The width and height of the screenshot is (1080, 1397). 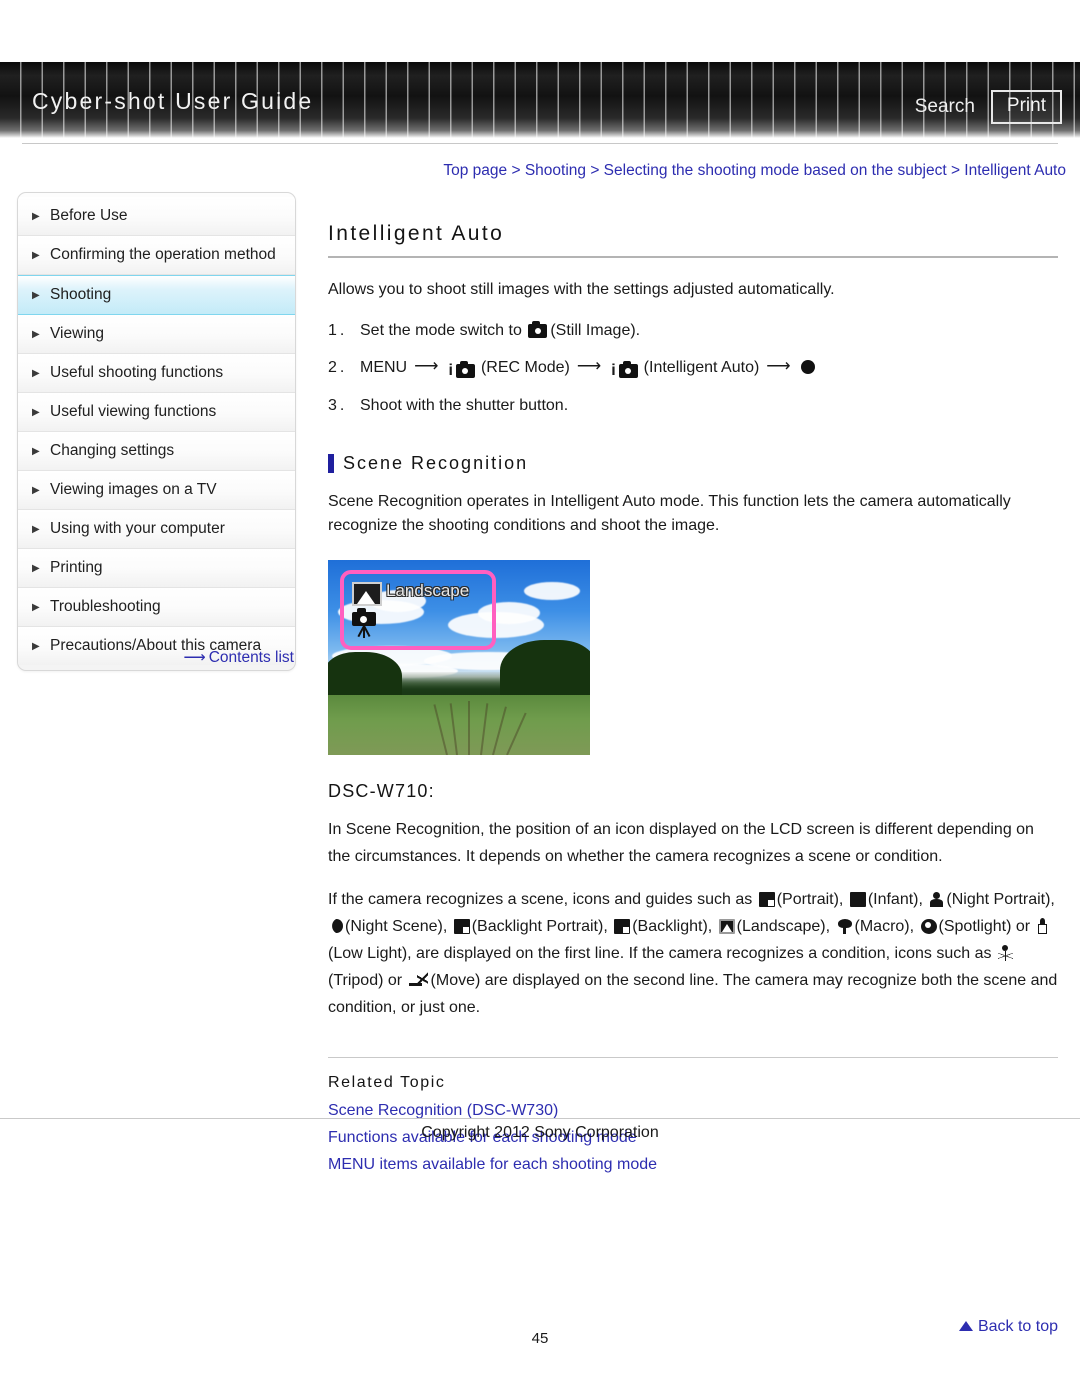 I want to click on title-divider, so click(x=693, y=257).